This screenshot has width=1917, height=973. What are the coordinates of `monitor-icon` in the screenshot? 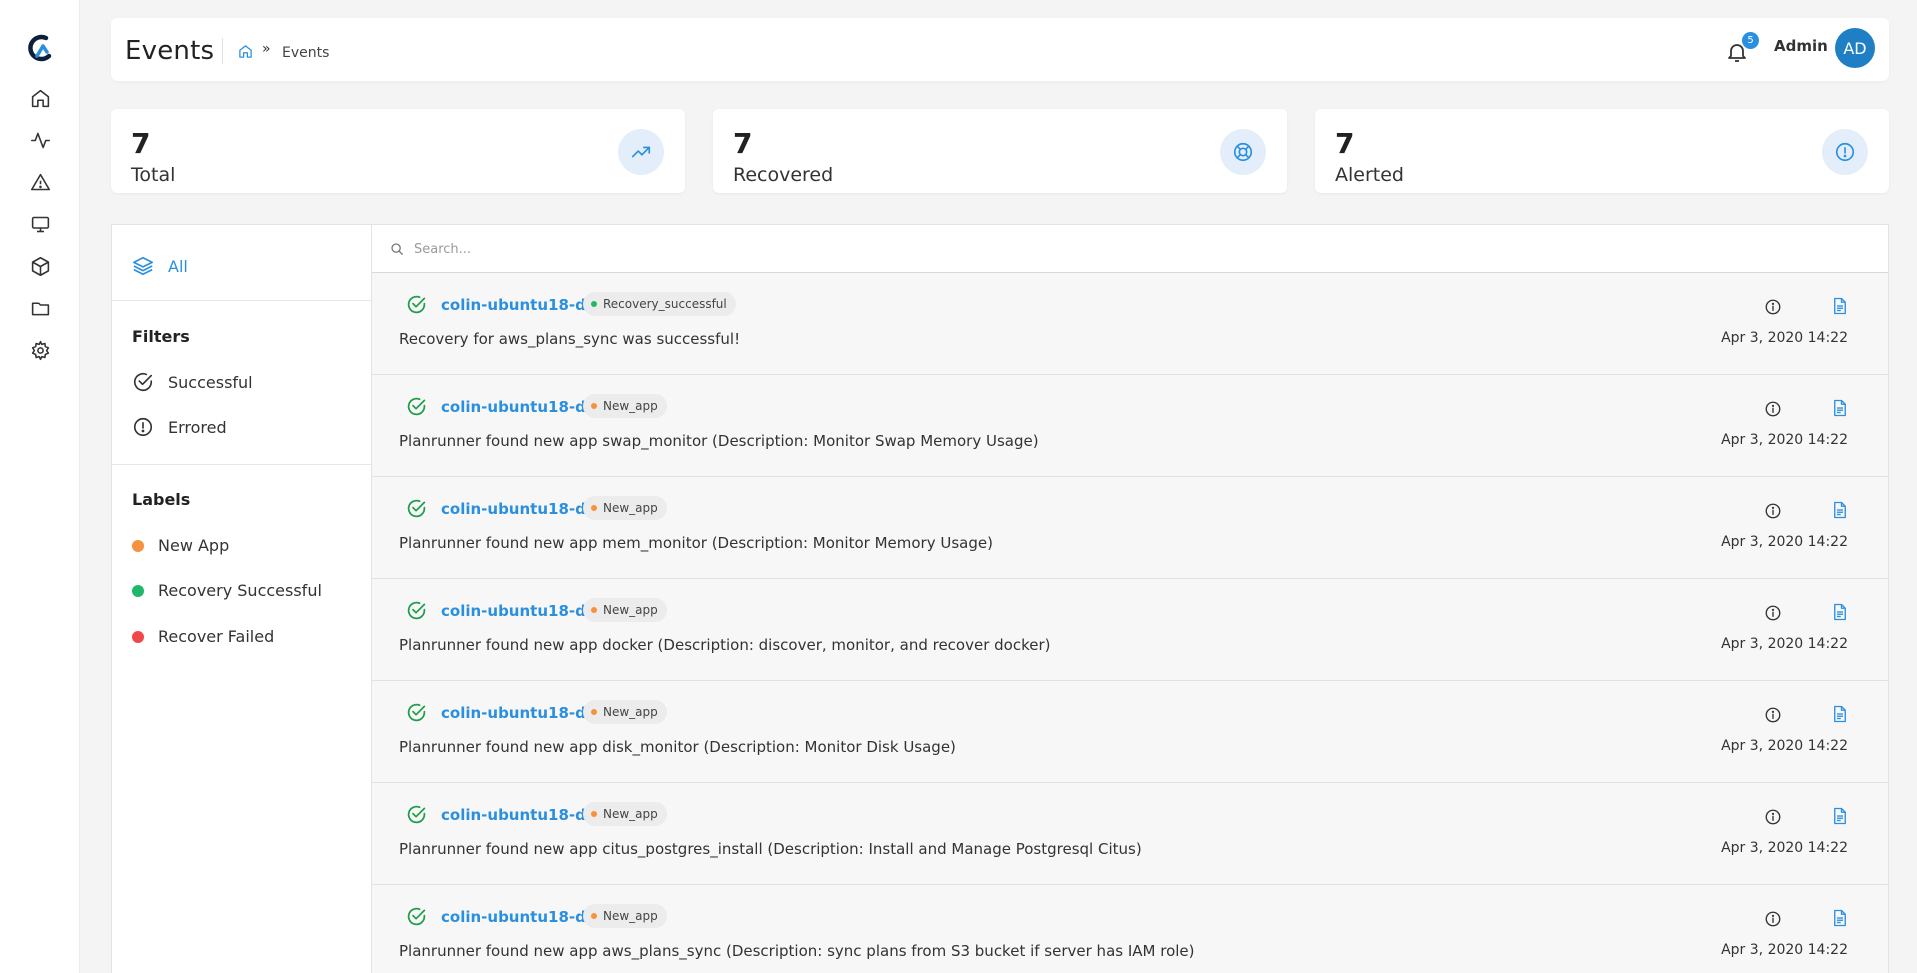 It's located at (40, 224).